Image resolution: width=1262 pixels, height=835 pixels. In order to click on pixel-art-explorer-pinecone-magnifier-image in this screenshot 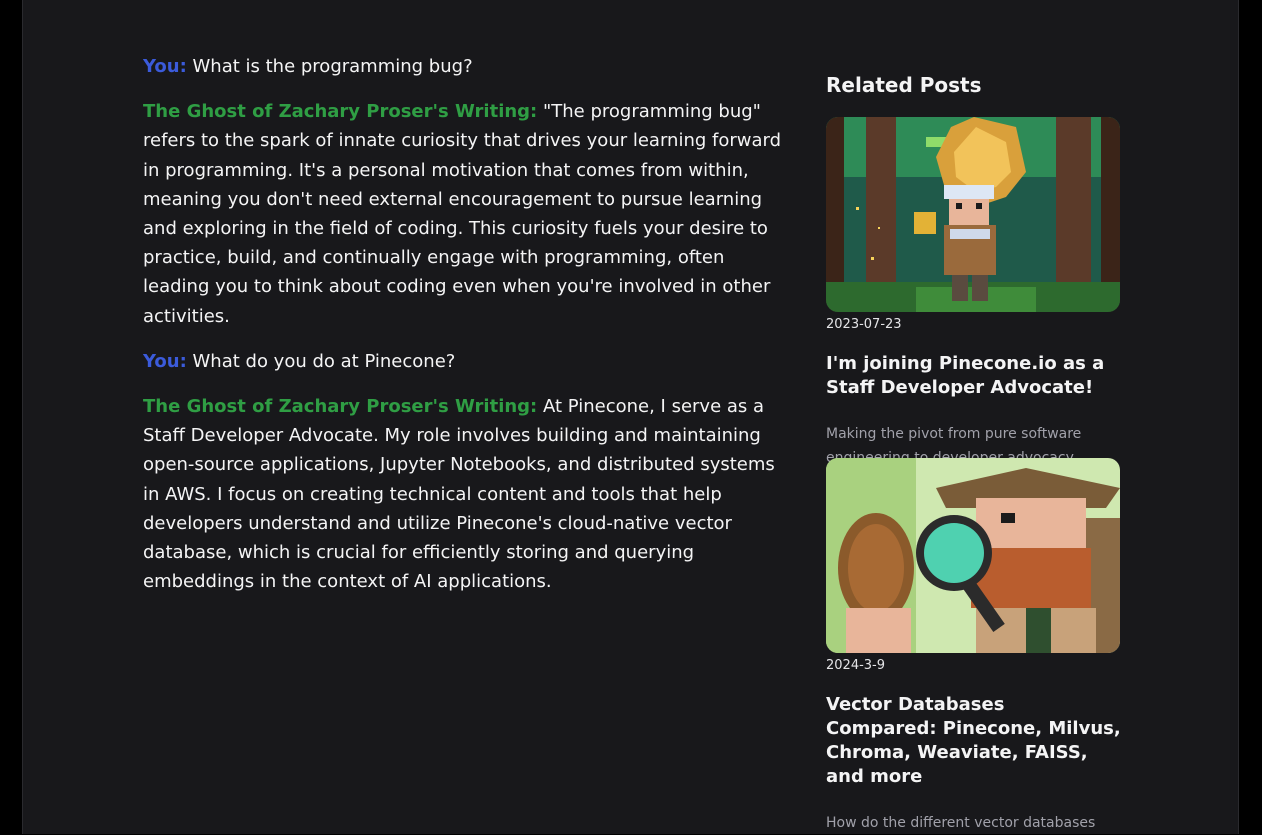, I will do `click(973, 555)`.